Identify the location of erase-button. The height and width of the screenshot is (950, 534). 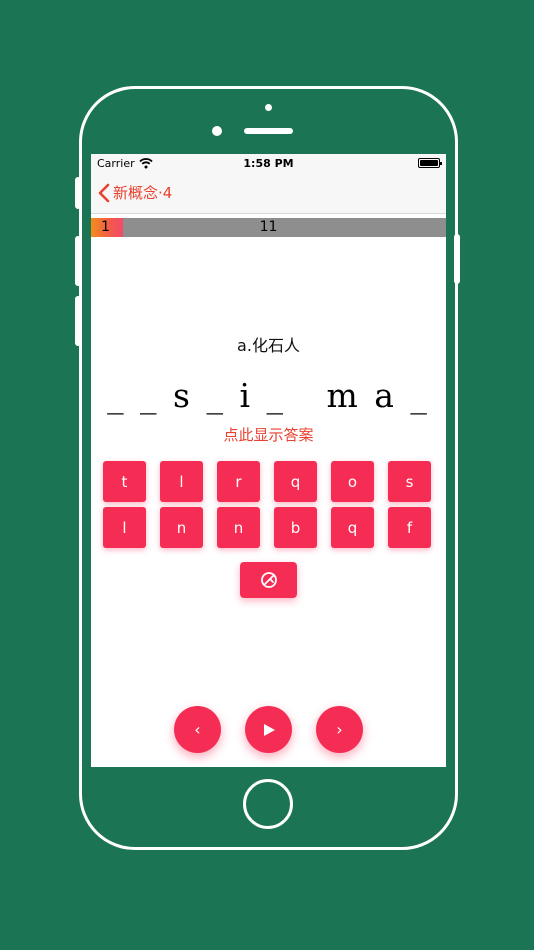
(268, 580).